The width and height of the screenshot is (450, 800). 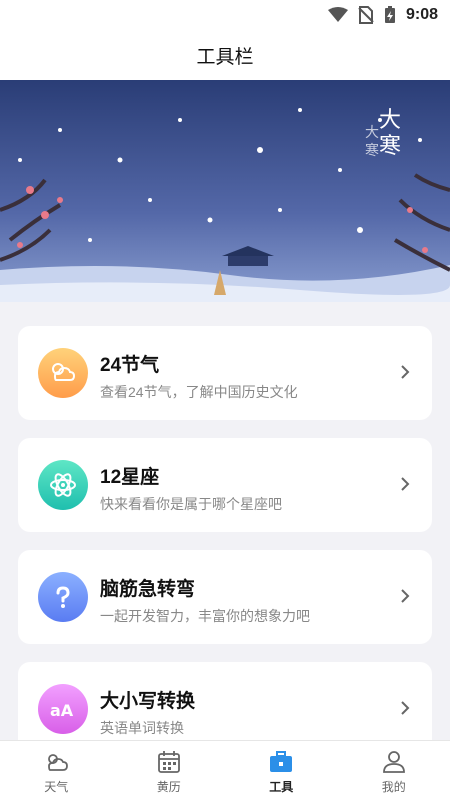 What do you see at coordinates (130, 477) in the screenshot?
I see `tool-title: 12星座` at bounding box center [130, 477].